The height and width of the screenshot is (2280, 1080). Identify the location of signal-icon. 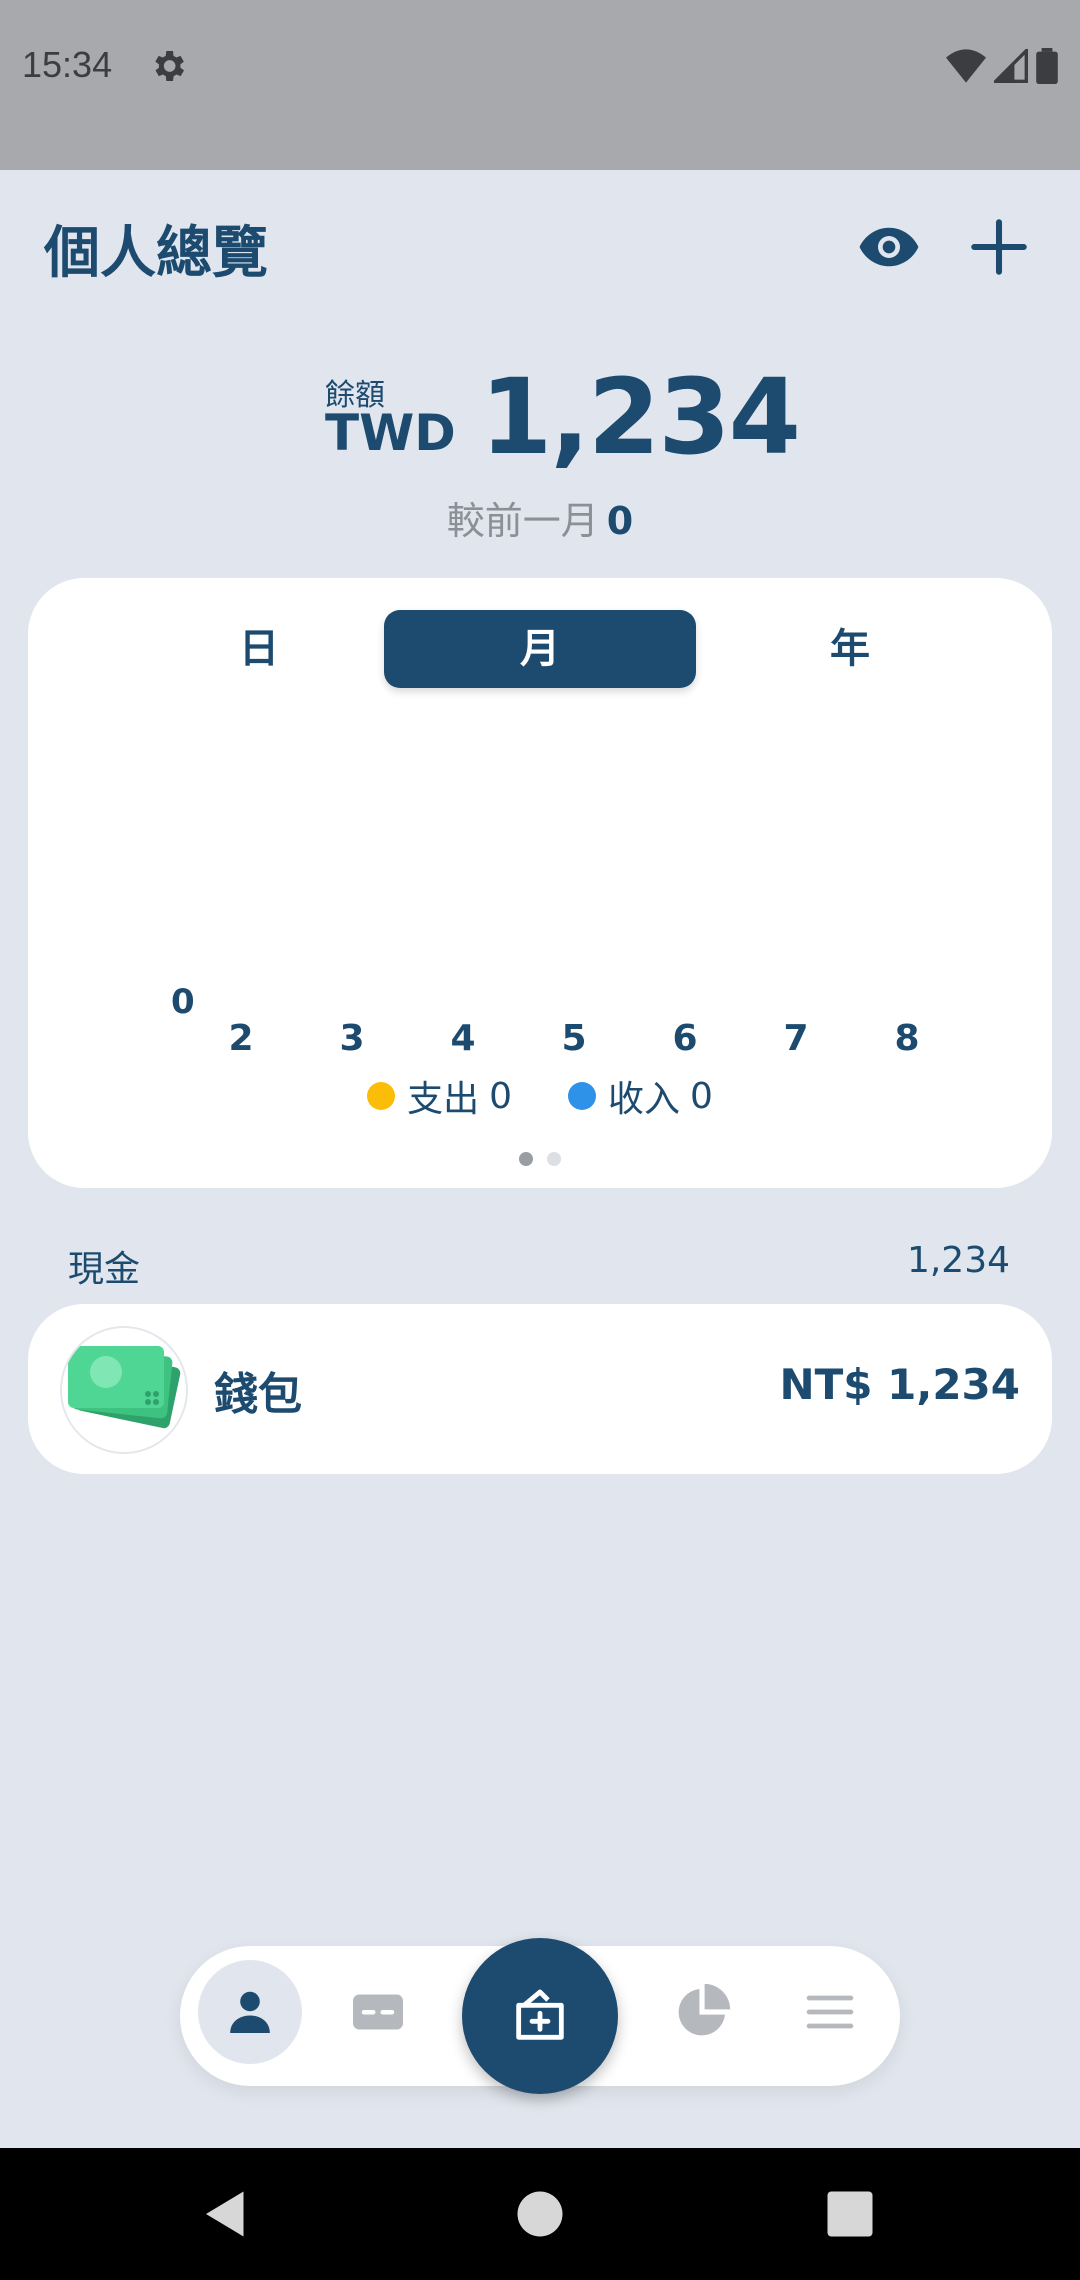
(1011, 66).